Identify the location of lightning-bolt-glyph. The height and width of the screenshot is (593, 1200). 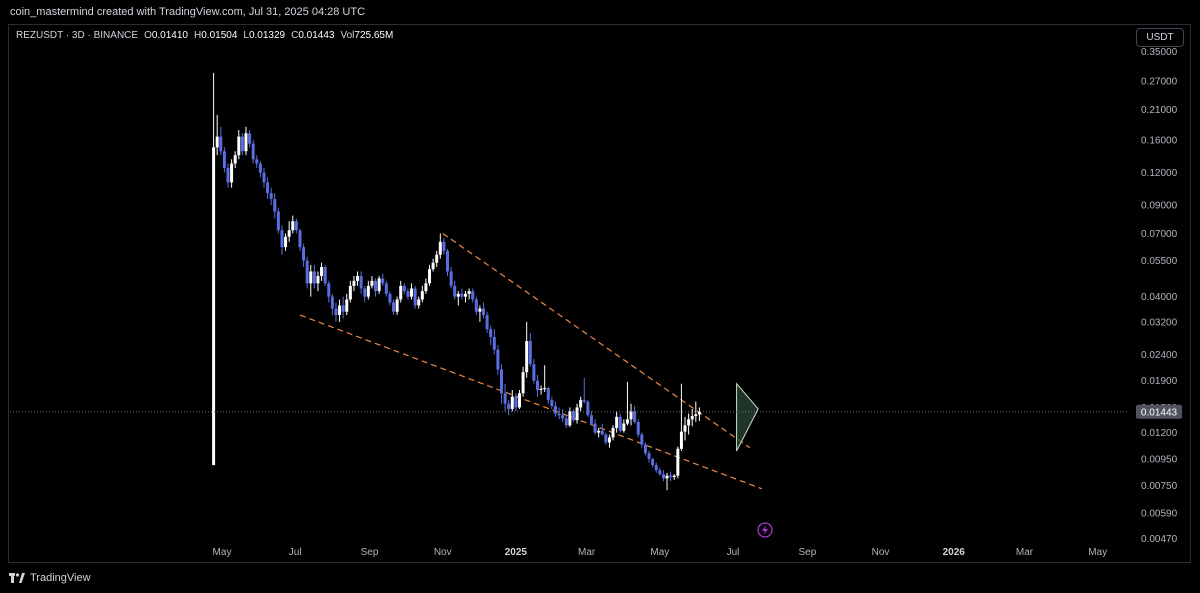
(765, 530).